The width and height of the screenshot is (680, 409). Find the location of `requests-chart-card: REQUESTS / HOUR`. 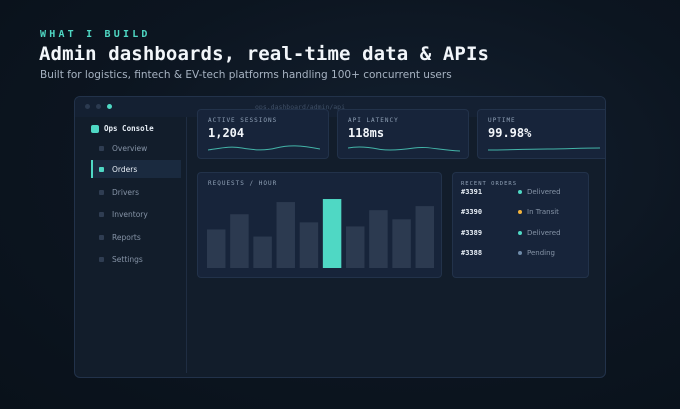

requests-chart-card: REQUESTS / HOUR is located at coordinates (319, 225).